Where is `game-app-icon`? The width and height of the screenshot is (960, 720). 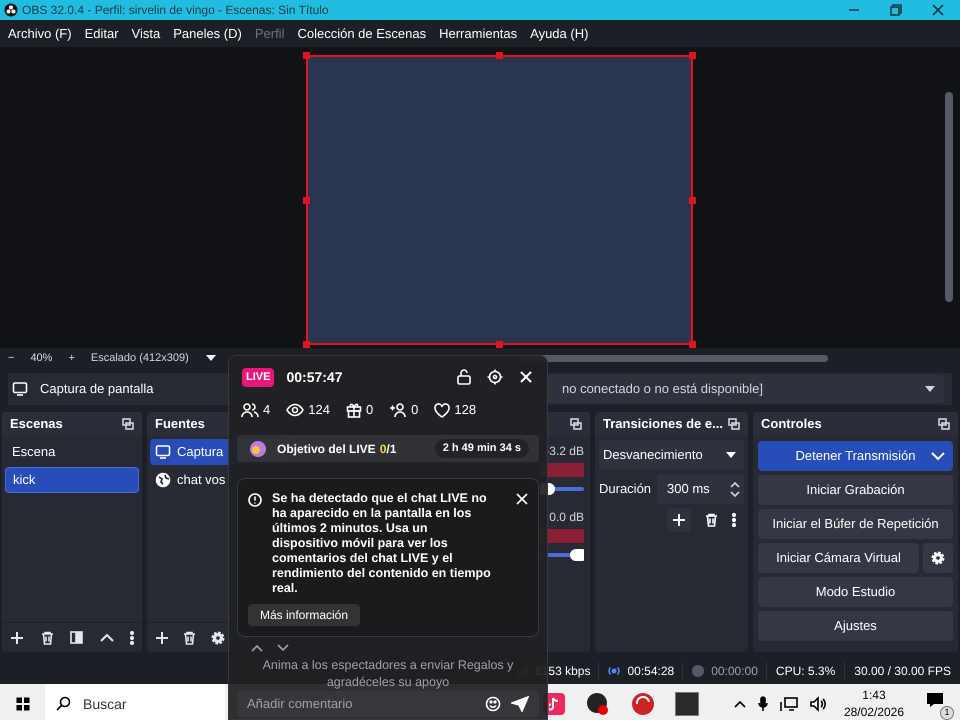 game-app-icon is located at coordinates (687, 704).